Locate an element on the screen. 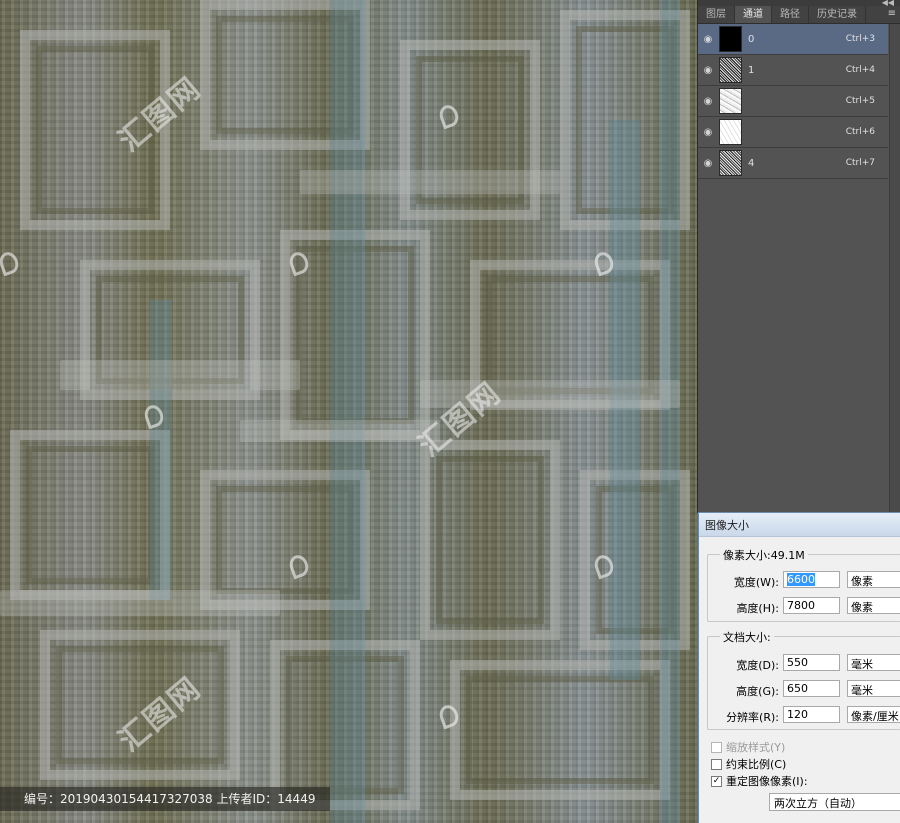  channel-name: 0 is located at coordinates (751, 39).